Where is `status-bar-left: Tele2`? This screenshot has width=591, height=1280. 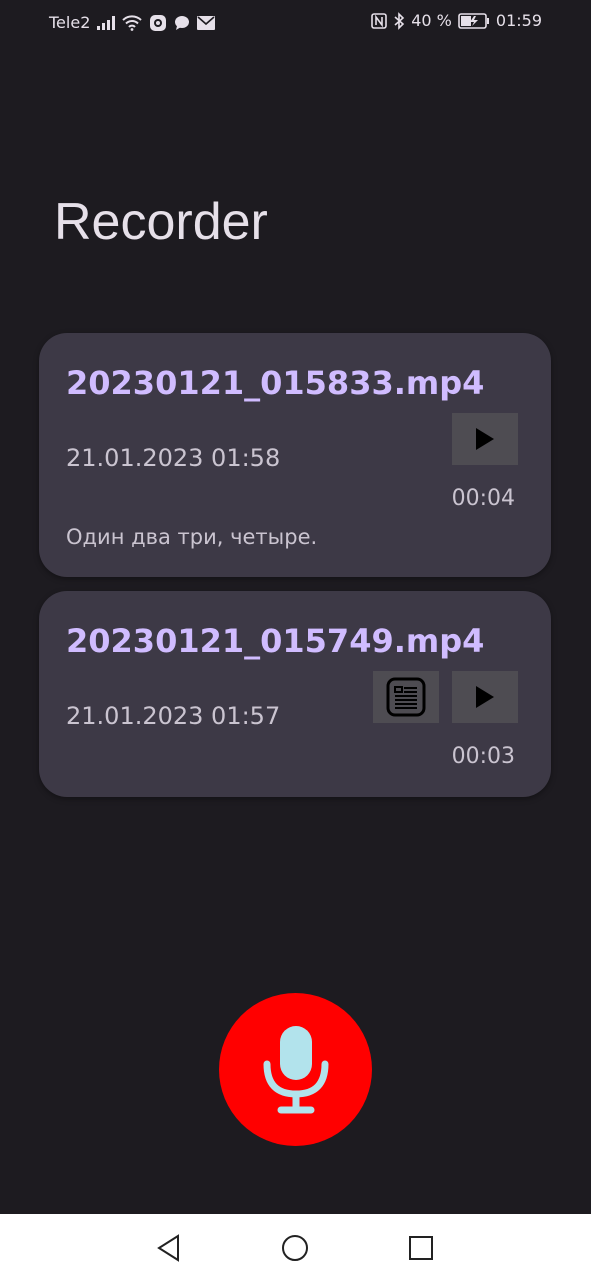 status-bar-left: Tele2 is located at coordinates (132, 23).